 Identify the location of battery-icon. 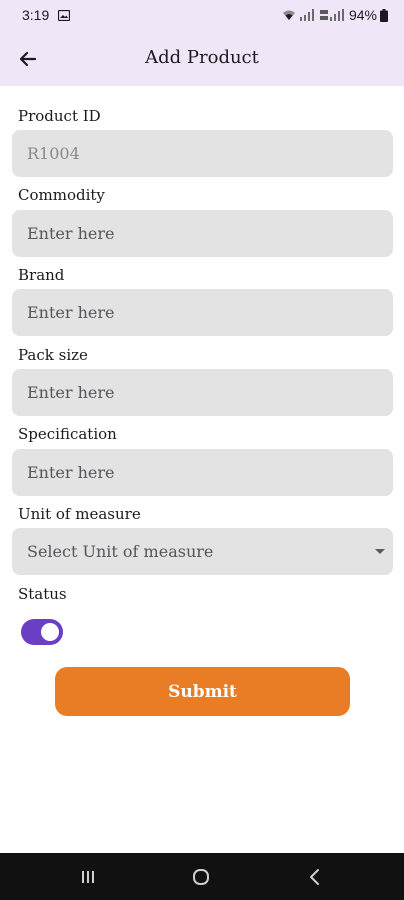
(384, 15).